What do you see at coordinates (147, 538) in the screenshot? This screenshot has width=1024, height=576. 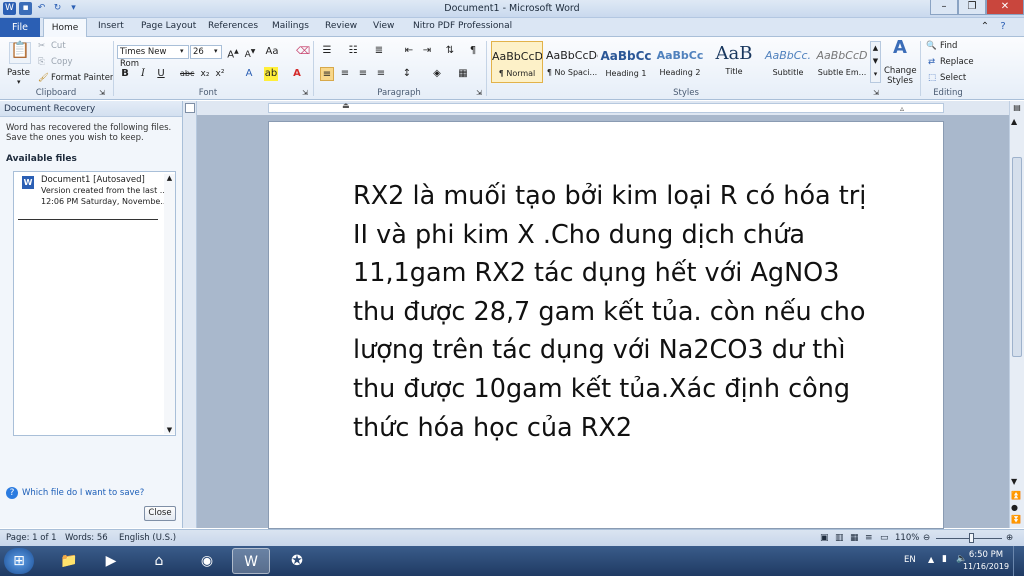 I see `language-indicator: English (U.S.)` at bounding box center [147, 538].